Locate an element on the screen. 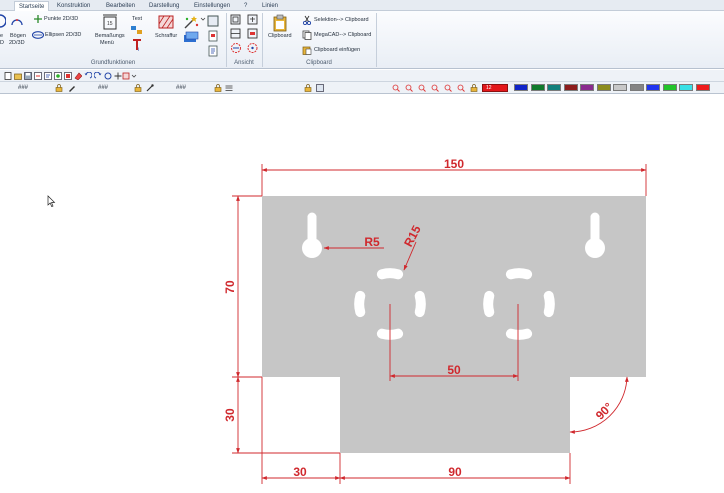 Image resolution: width=724 pixels, height=493 pixels. dim-lower-left-height: 30 is located at coordinates (230, 415).